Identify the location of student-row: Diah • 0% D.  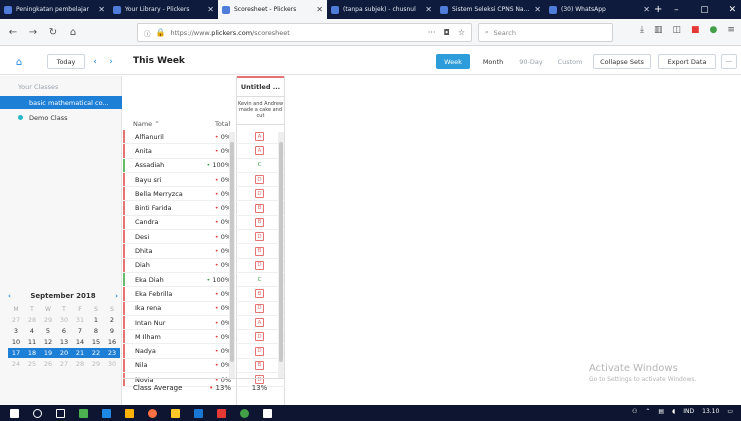
(204, 265).